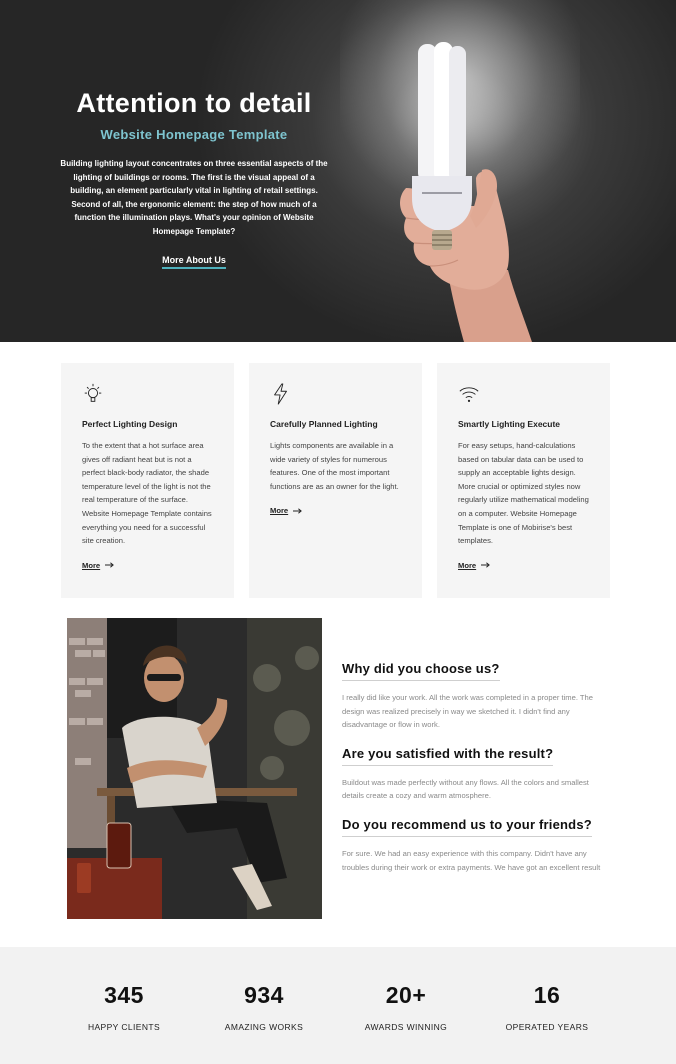 The image size is (676, 1064). I want to click on lightbulb-icon, so click(93, 392).